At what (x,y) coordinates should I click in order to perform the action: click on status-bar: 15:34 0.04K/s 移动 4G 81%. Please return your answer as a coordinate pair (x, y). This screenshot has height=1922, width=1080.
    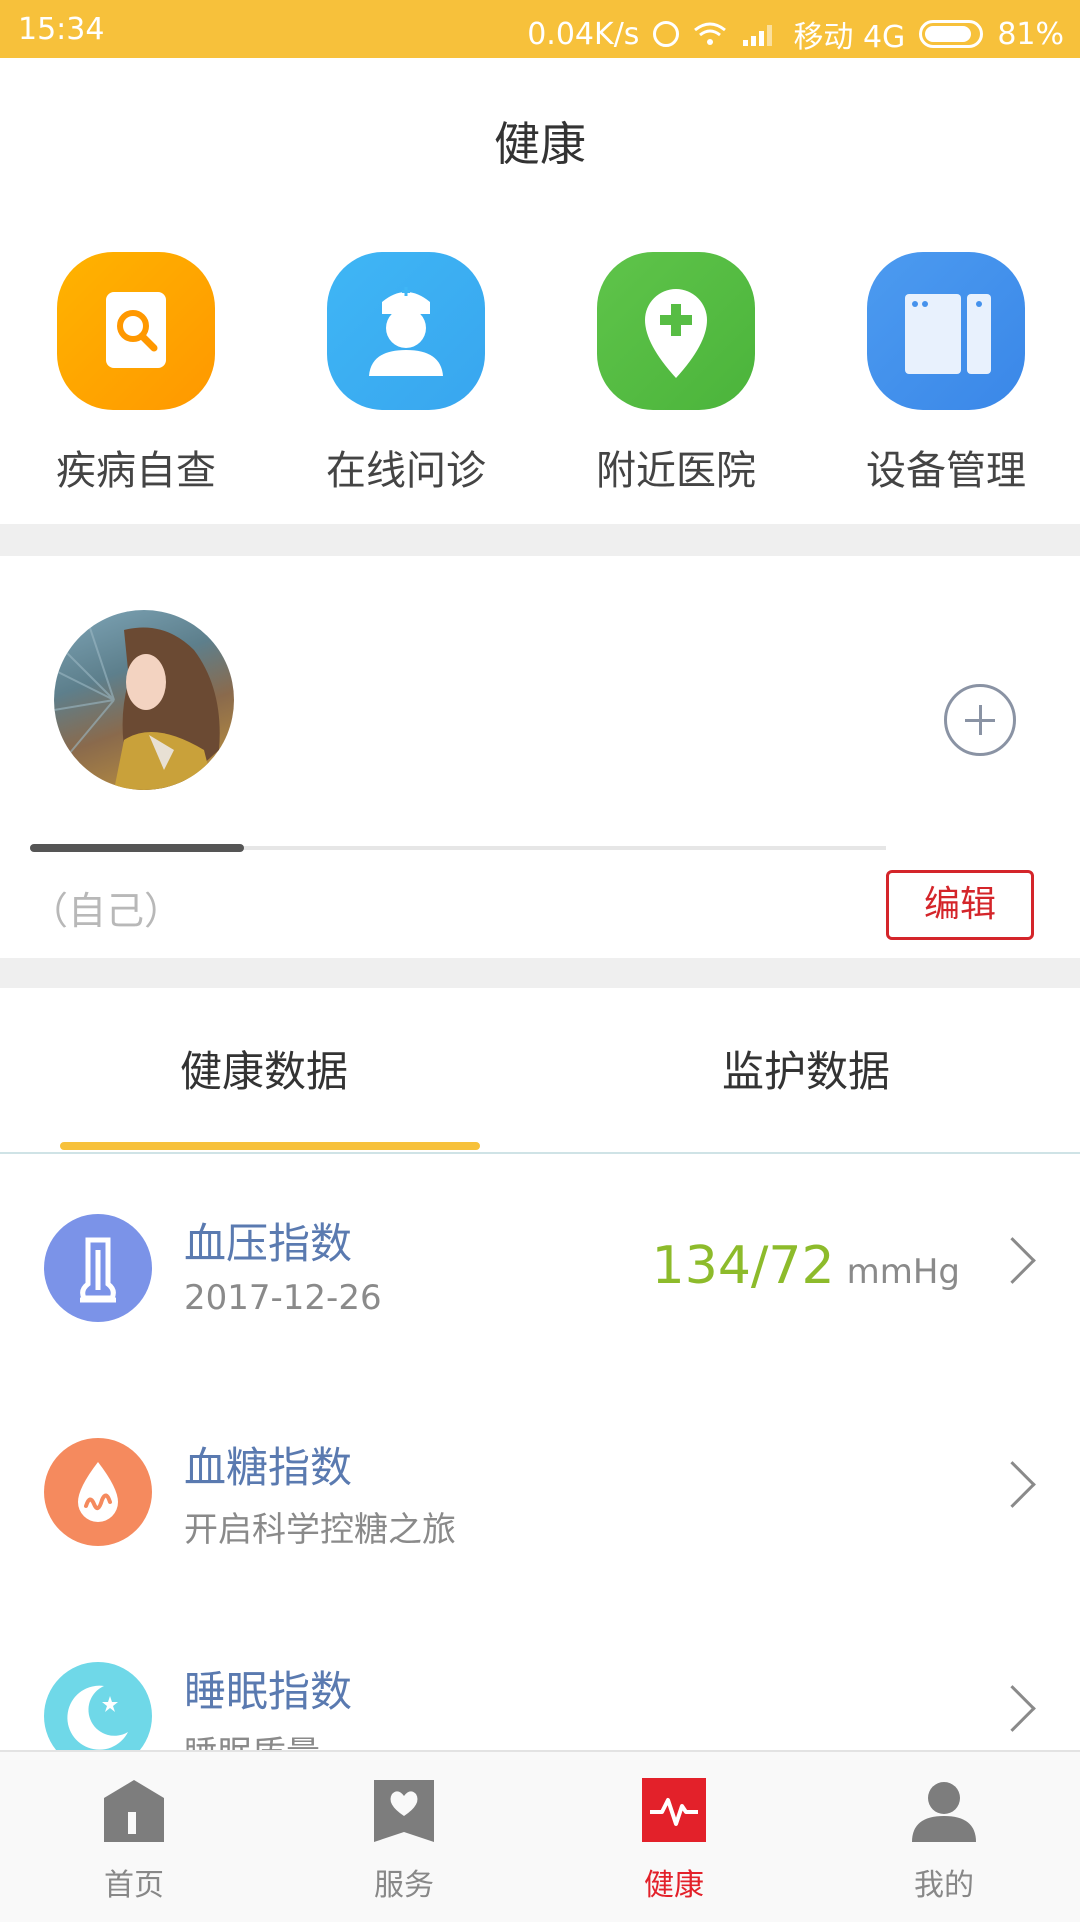
    Looking at the image, I should click on (540, 29).